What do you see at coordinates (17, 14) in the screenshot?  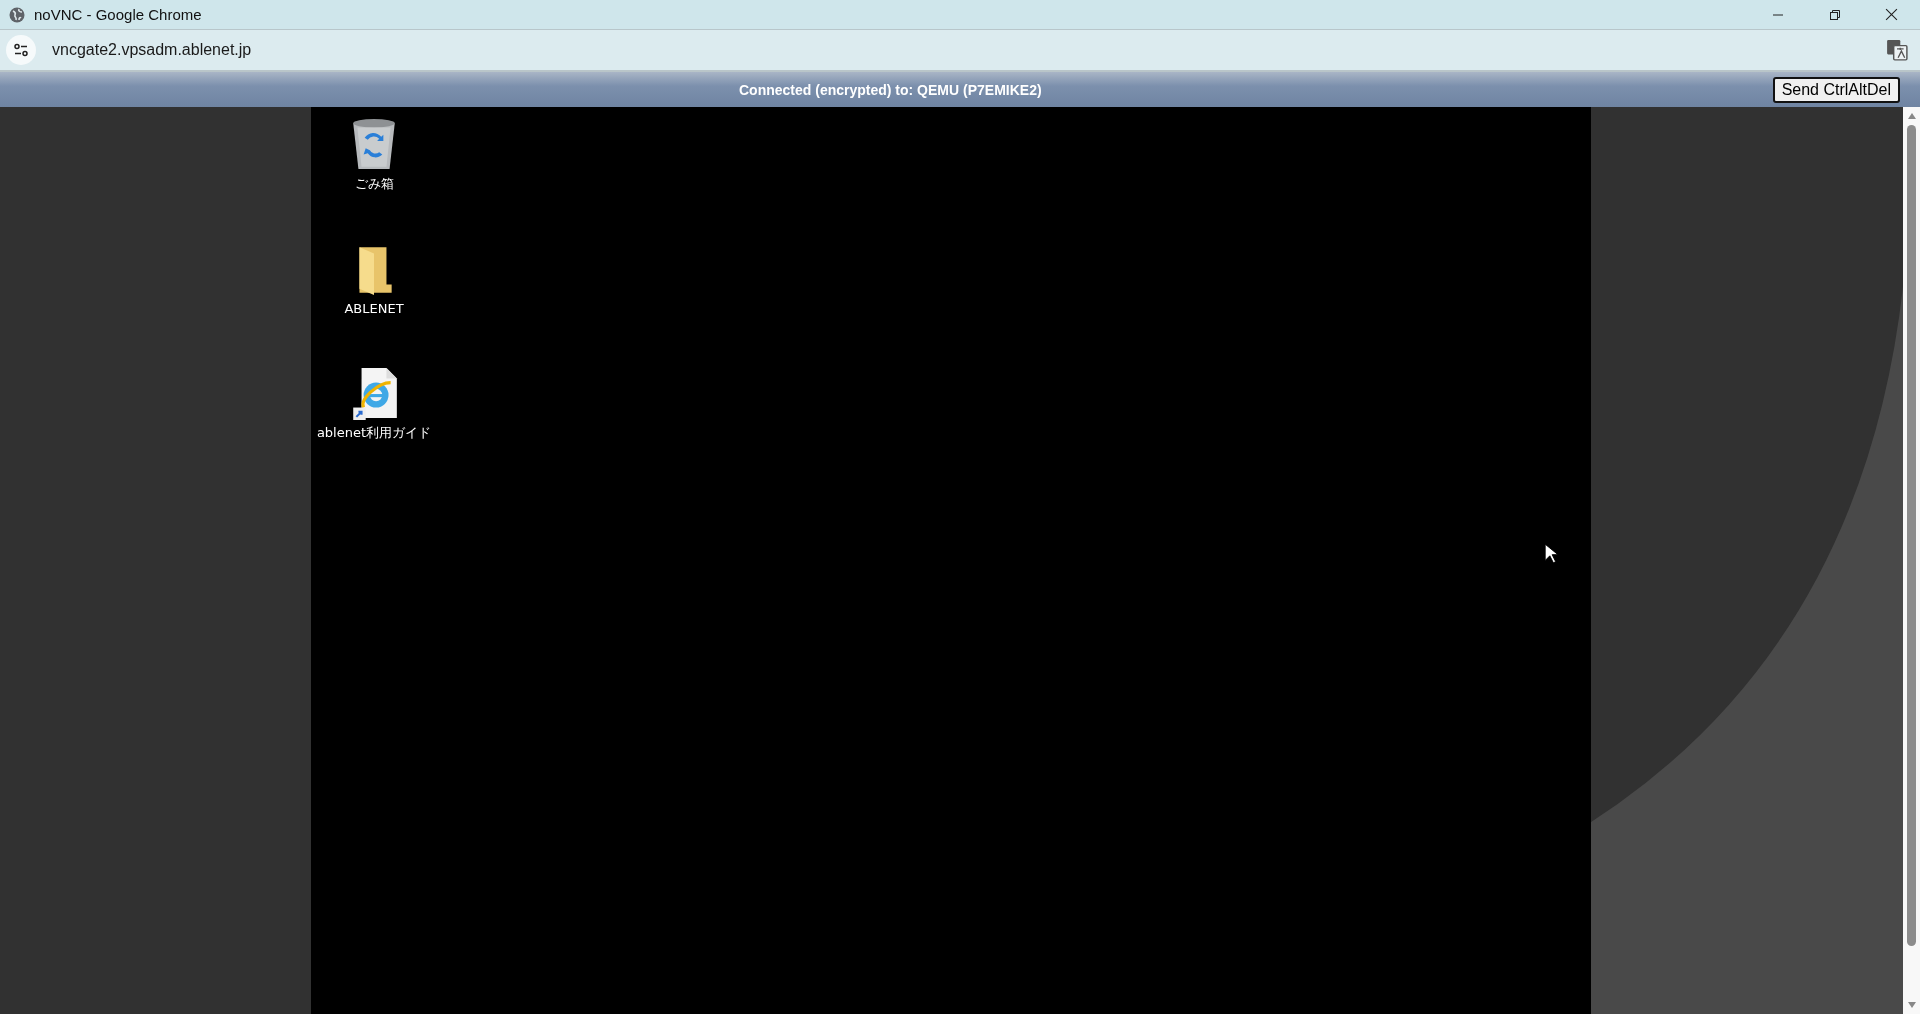 I see `globe-icon` at bounding box center [17, 14].